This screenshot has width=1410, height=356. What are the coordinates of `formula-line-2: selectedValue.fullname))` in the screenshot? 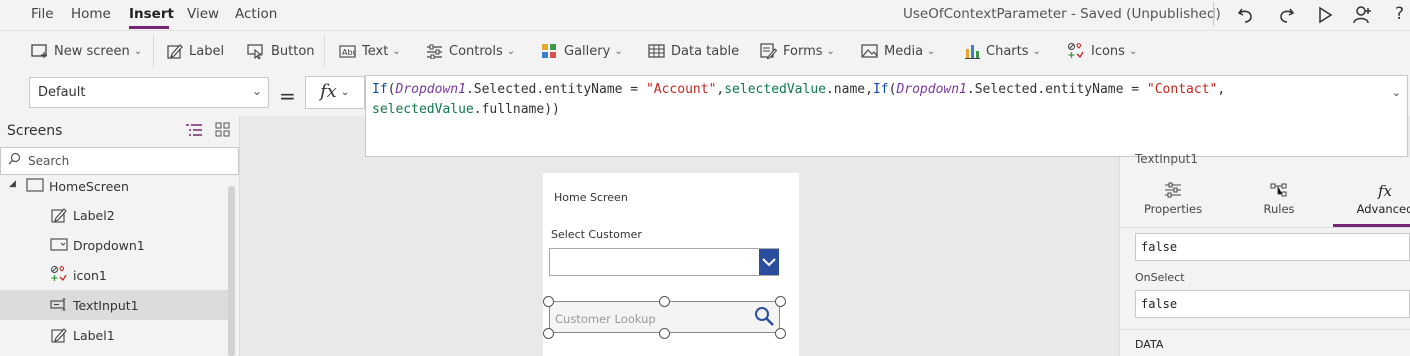 It's located at (466, 109).